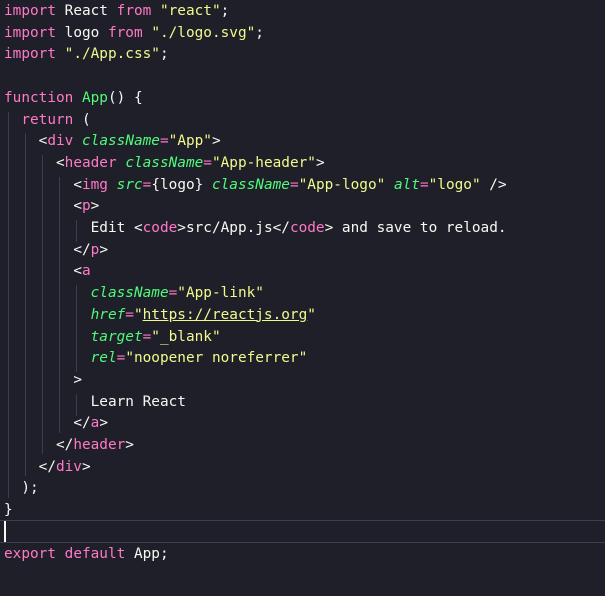  I want to click on code-line-14: className="App-link", so click(177, 293).